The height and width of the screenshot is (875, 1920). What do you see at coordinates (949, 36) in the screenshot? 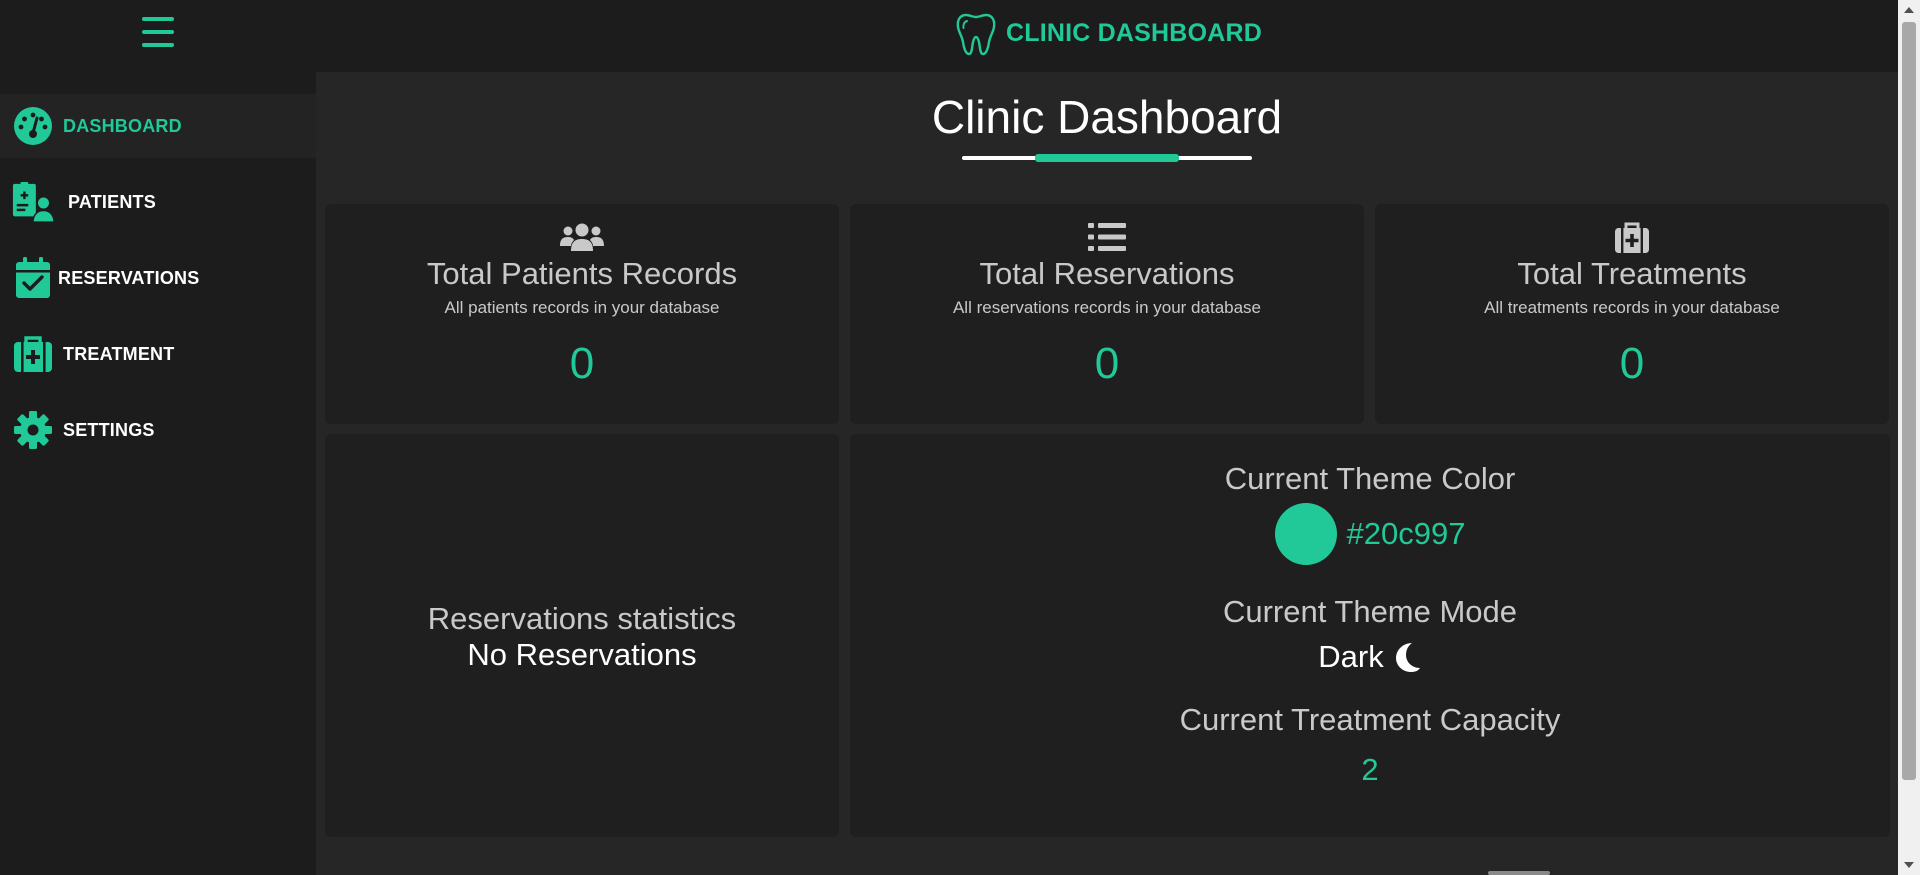
I see `top-bar: CLINIC DASHBOARD` at bounding box center [949, 36].